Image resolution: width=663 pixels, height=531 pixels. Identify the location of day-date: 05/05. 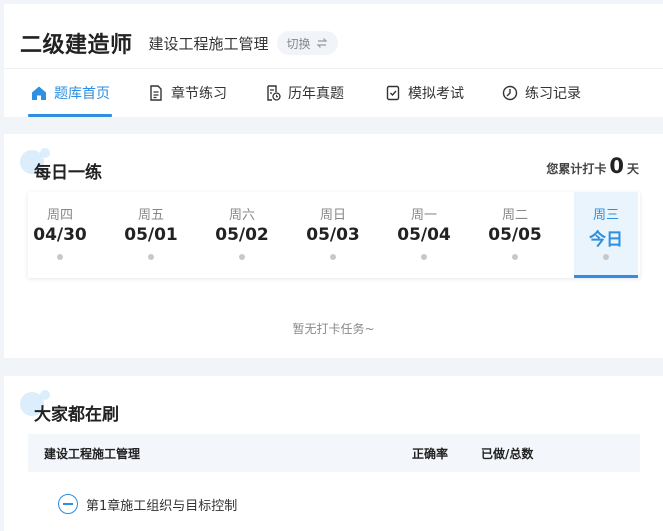
(515, 235).